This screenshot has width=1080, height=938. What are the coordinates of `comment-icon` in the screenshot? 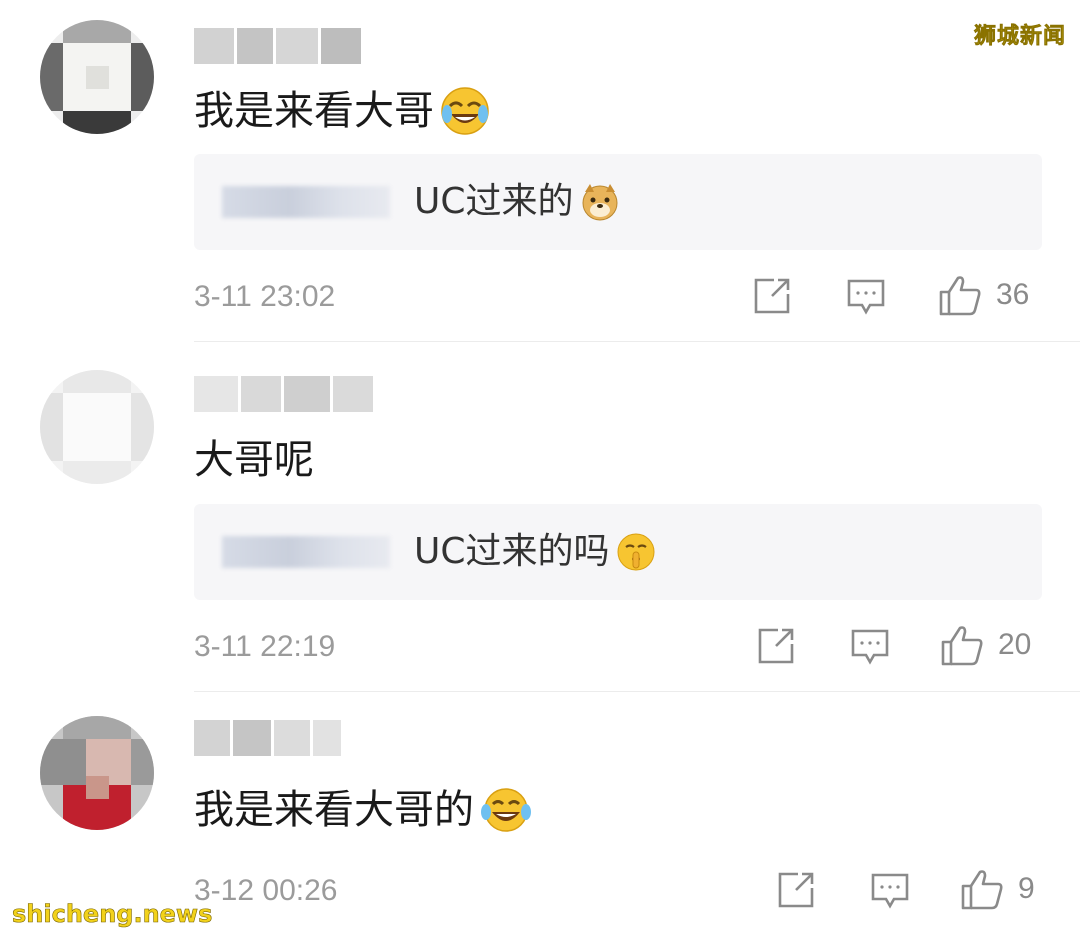 It's located at (890, 891).